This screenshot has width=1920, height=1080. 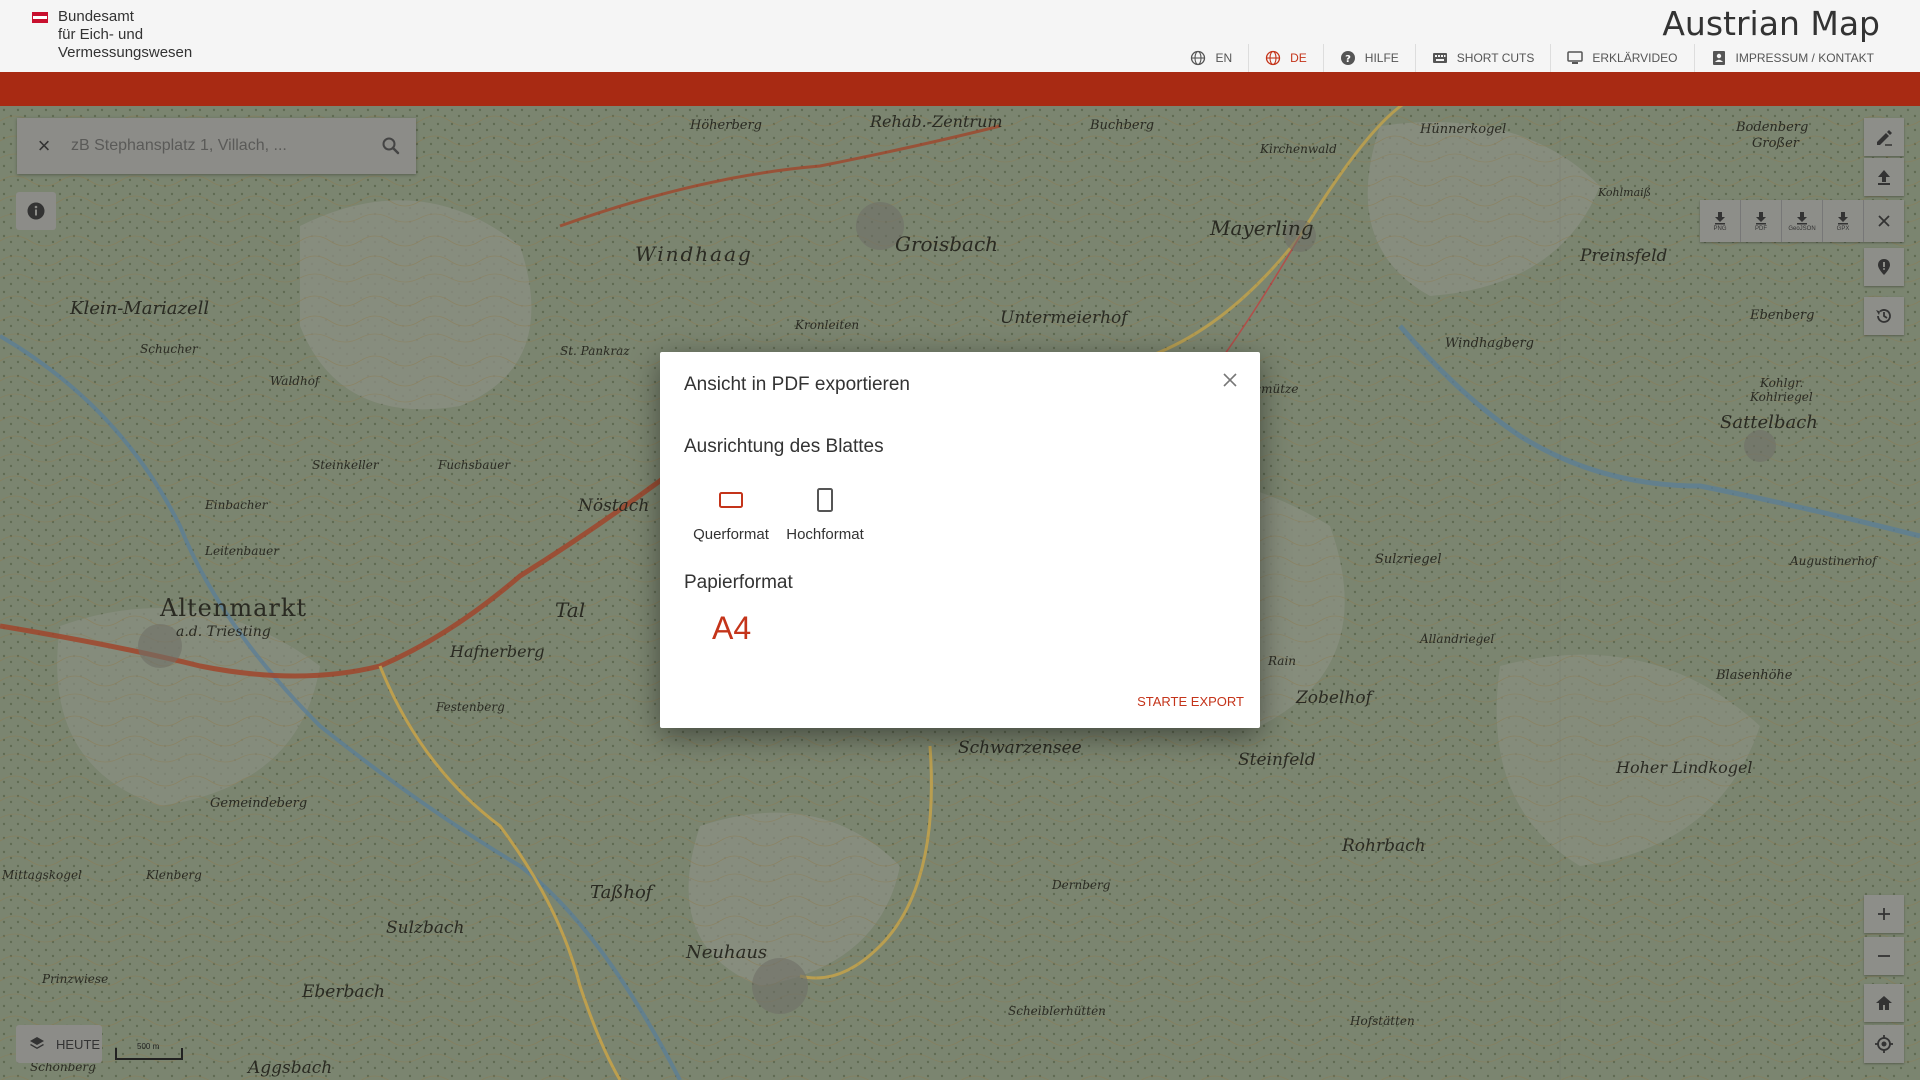 I want to click on orientation-landscape-option: Querformat, so click(x=731, y=512).